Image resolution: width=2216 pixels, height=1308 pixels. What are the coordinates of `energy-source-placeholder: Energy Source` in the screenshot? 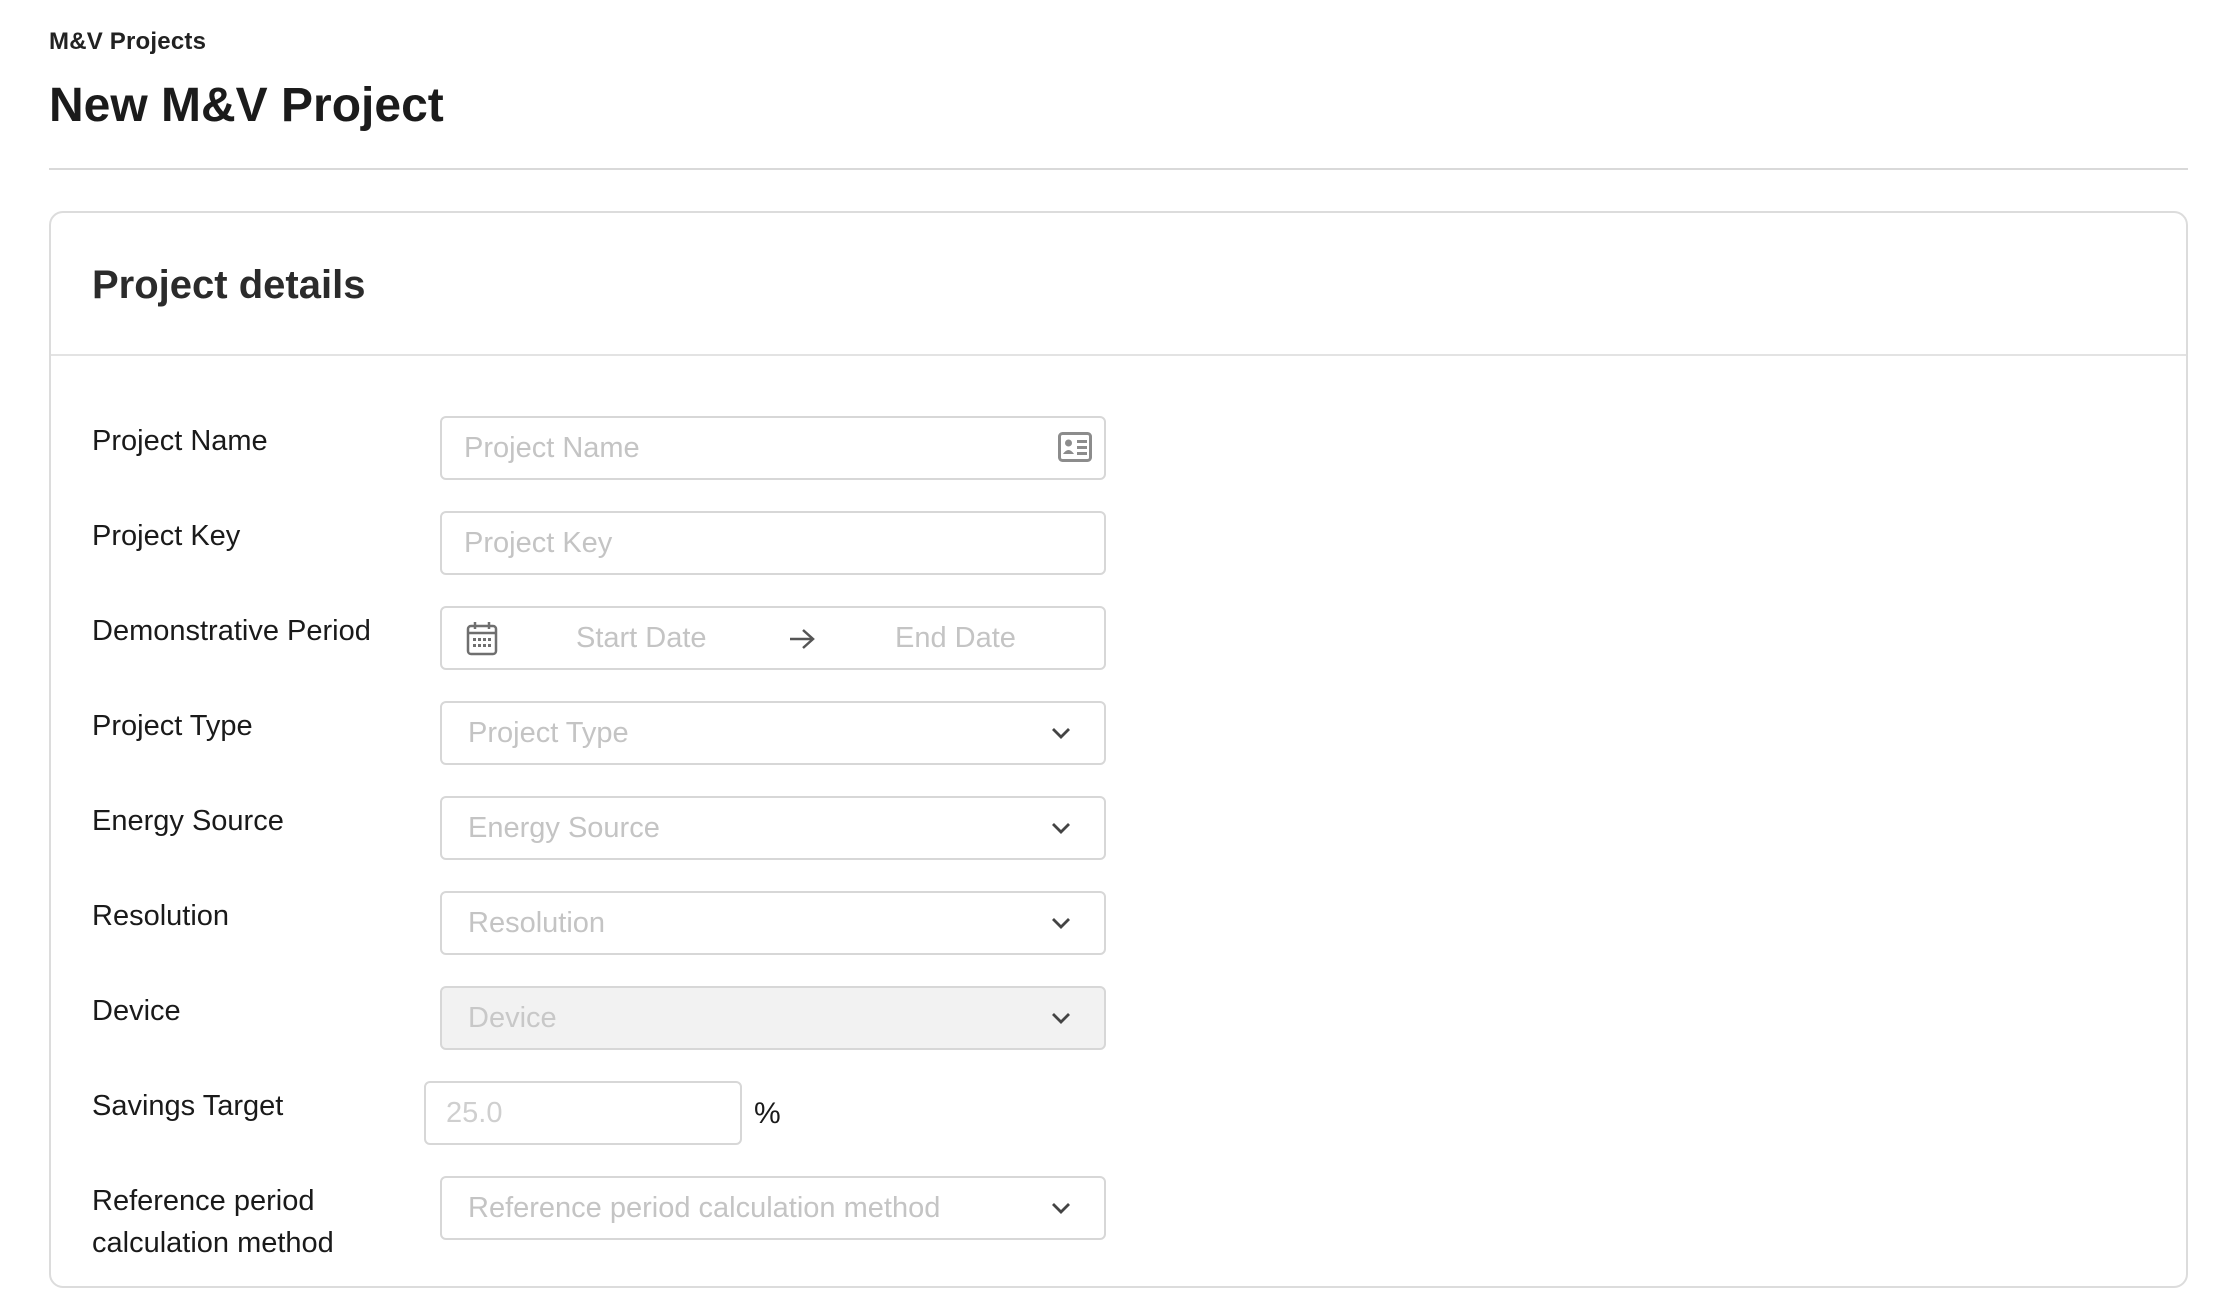 It's located at (564, 827).